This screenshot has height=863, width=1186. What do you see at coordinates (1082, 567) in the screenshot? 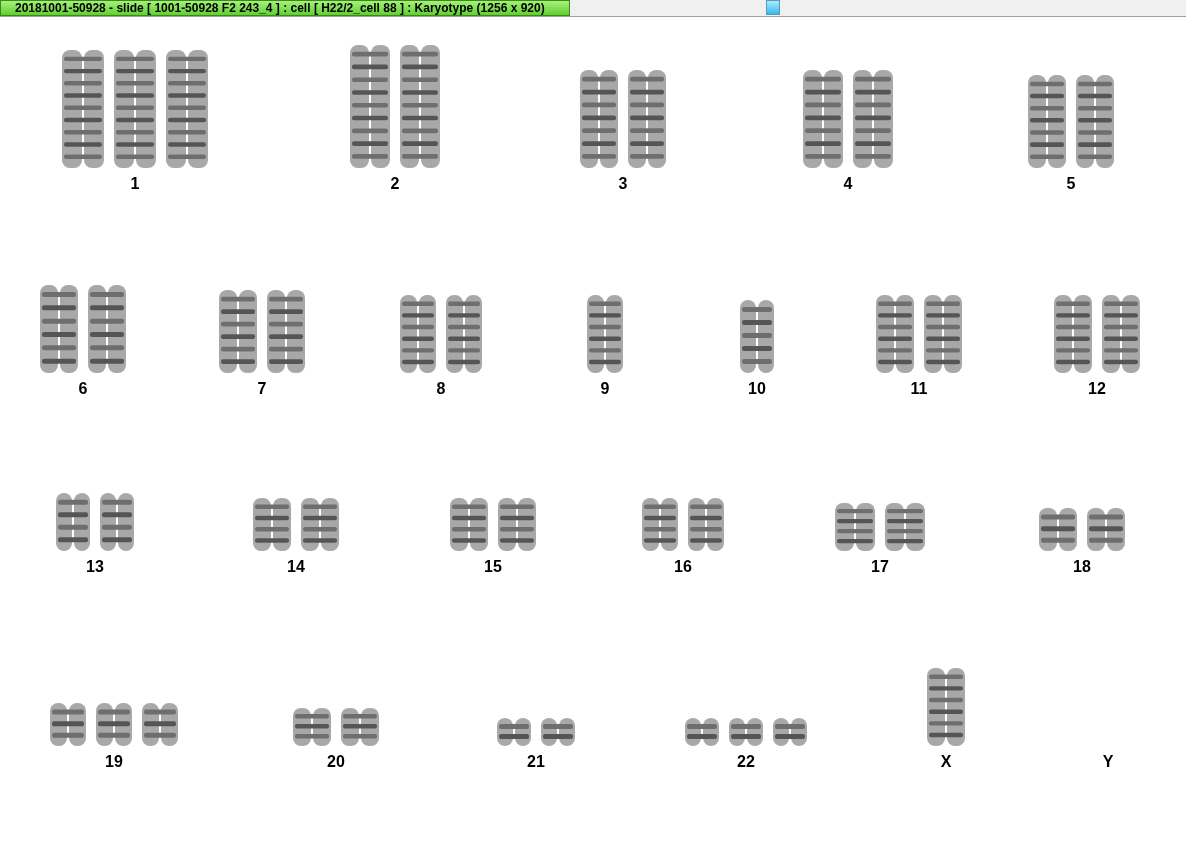
I see `chromosome-label: 18` at bounding box center [1082, 567].